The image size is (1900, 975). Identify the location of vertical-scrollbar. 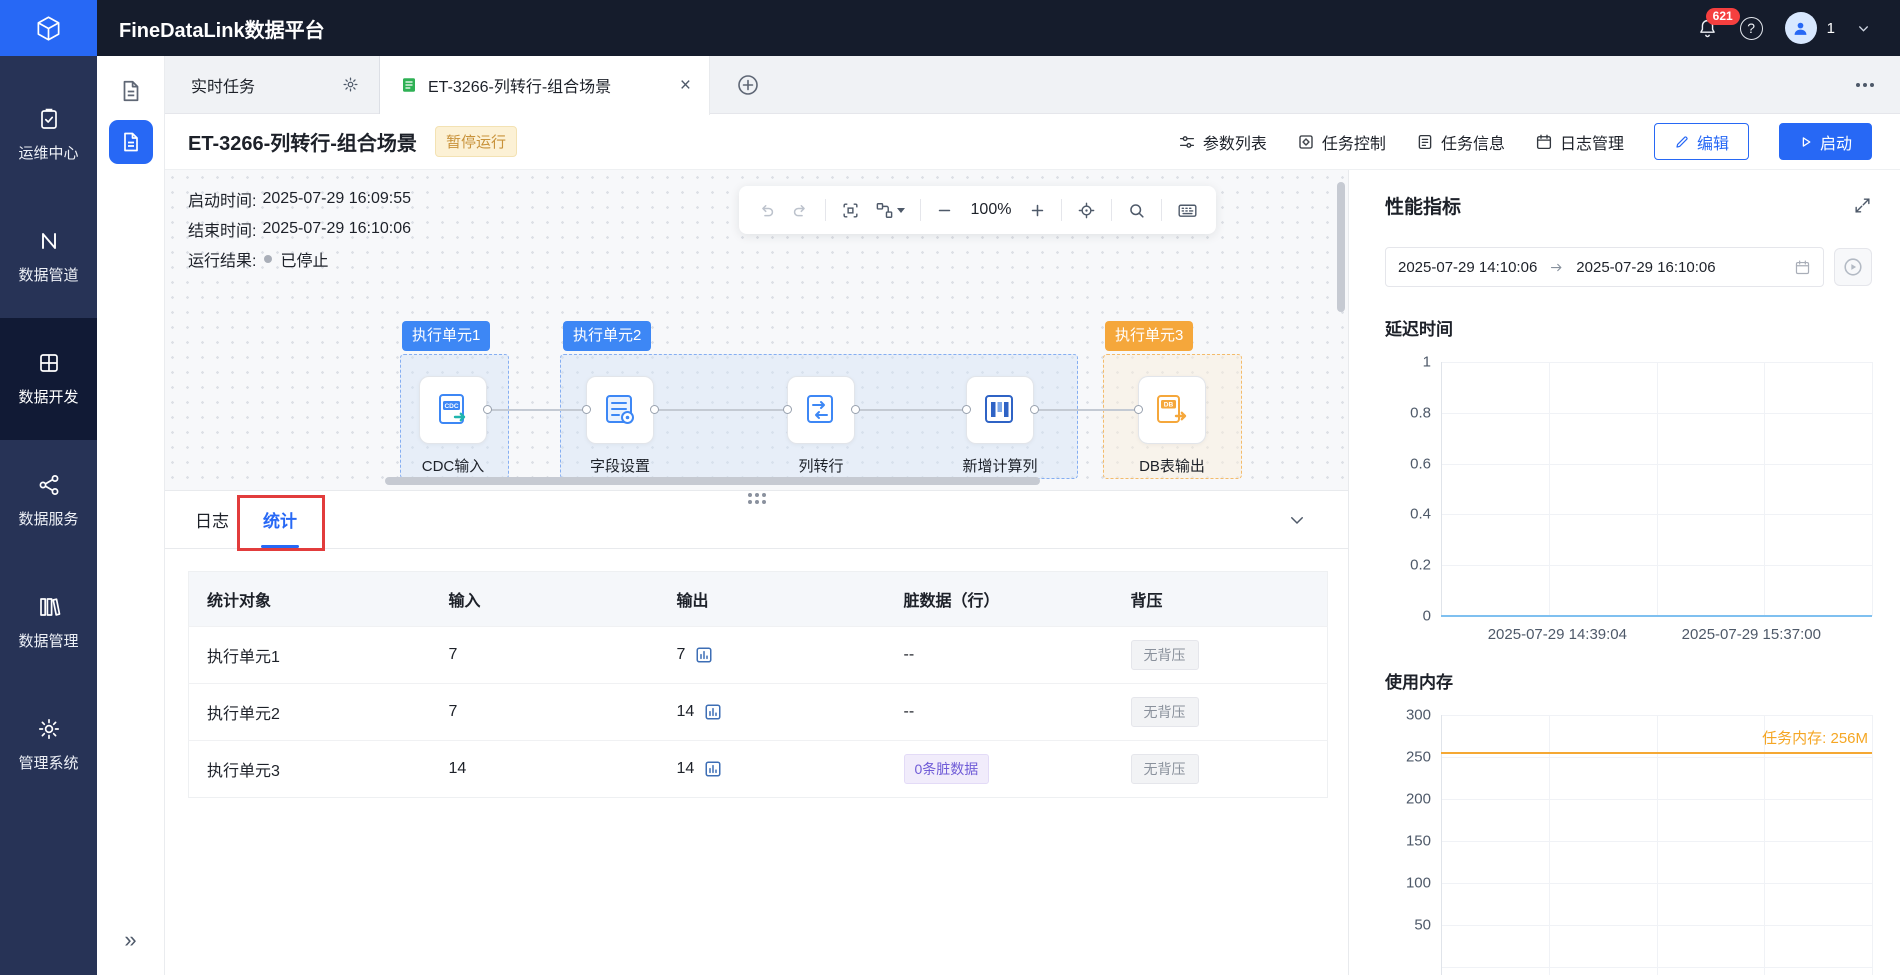
(1341, 247).